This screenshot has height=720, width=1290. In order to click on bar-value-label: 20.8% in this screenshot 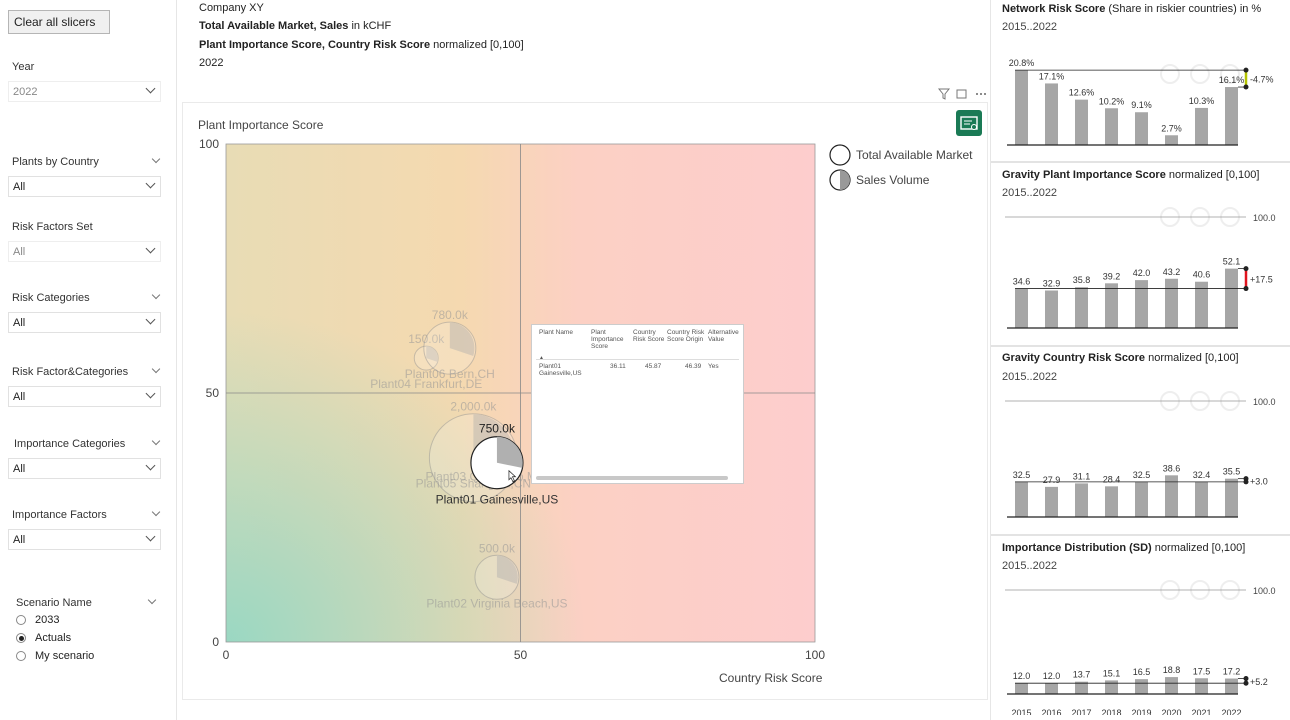, I will do `click(1022, 63)`.